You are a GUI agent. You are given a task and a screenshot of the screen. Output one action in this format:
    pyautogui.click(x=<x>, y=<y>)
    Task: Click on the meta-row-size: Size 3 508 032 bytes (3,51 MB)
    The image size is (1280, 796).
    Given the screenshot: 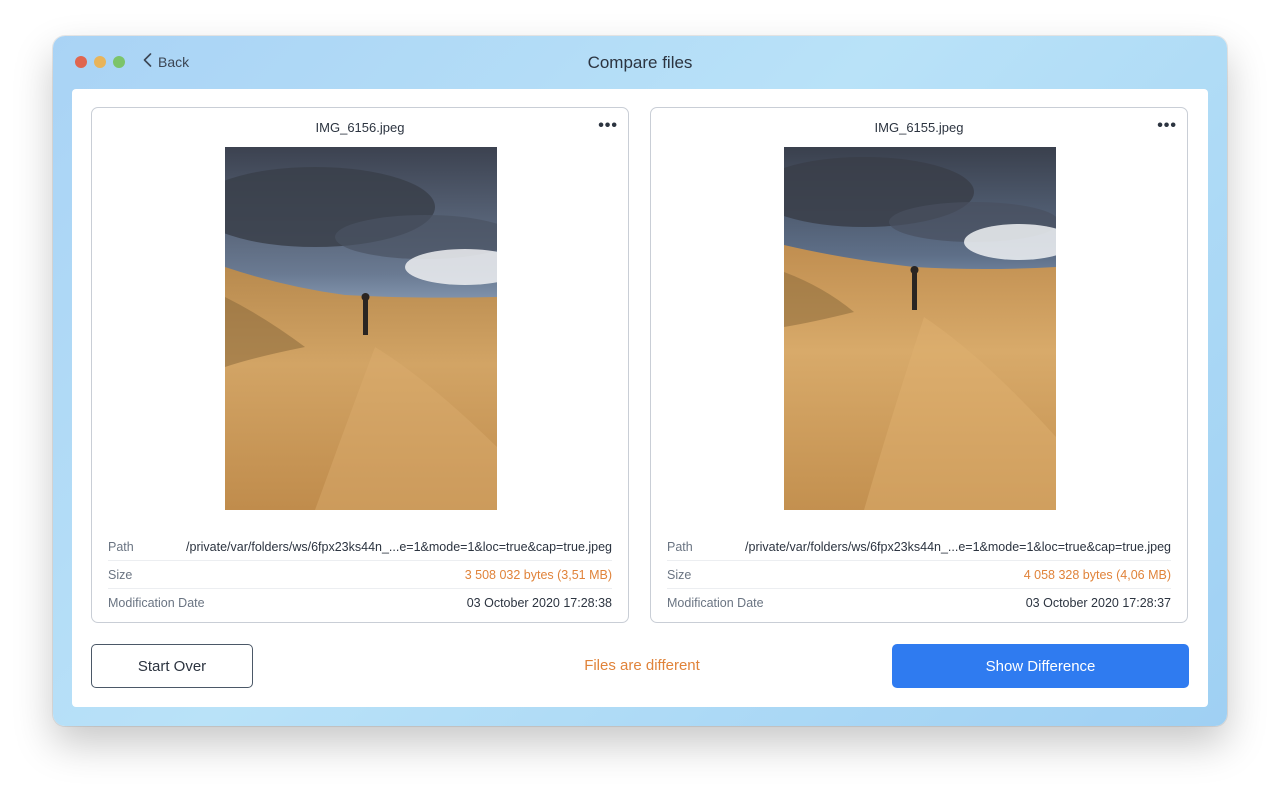 What is the action you would take?
    pyautogui.click(x=360, y=575)
    